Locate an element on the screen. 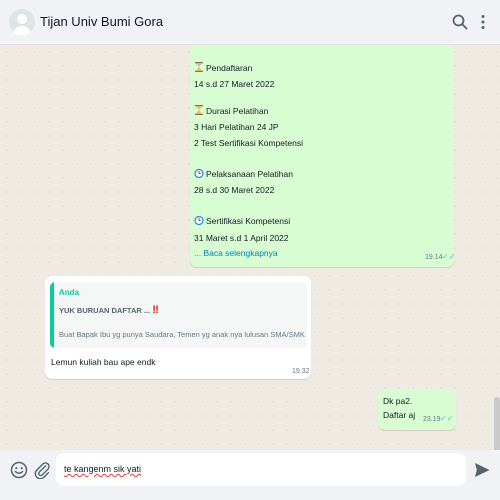  message-line: 31 Maret s.d 1 April 2022 is located at coordinates (241, 238).